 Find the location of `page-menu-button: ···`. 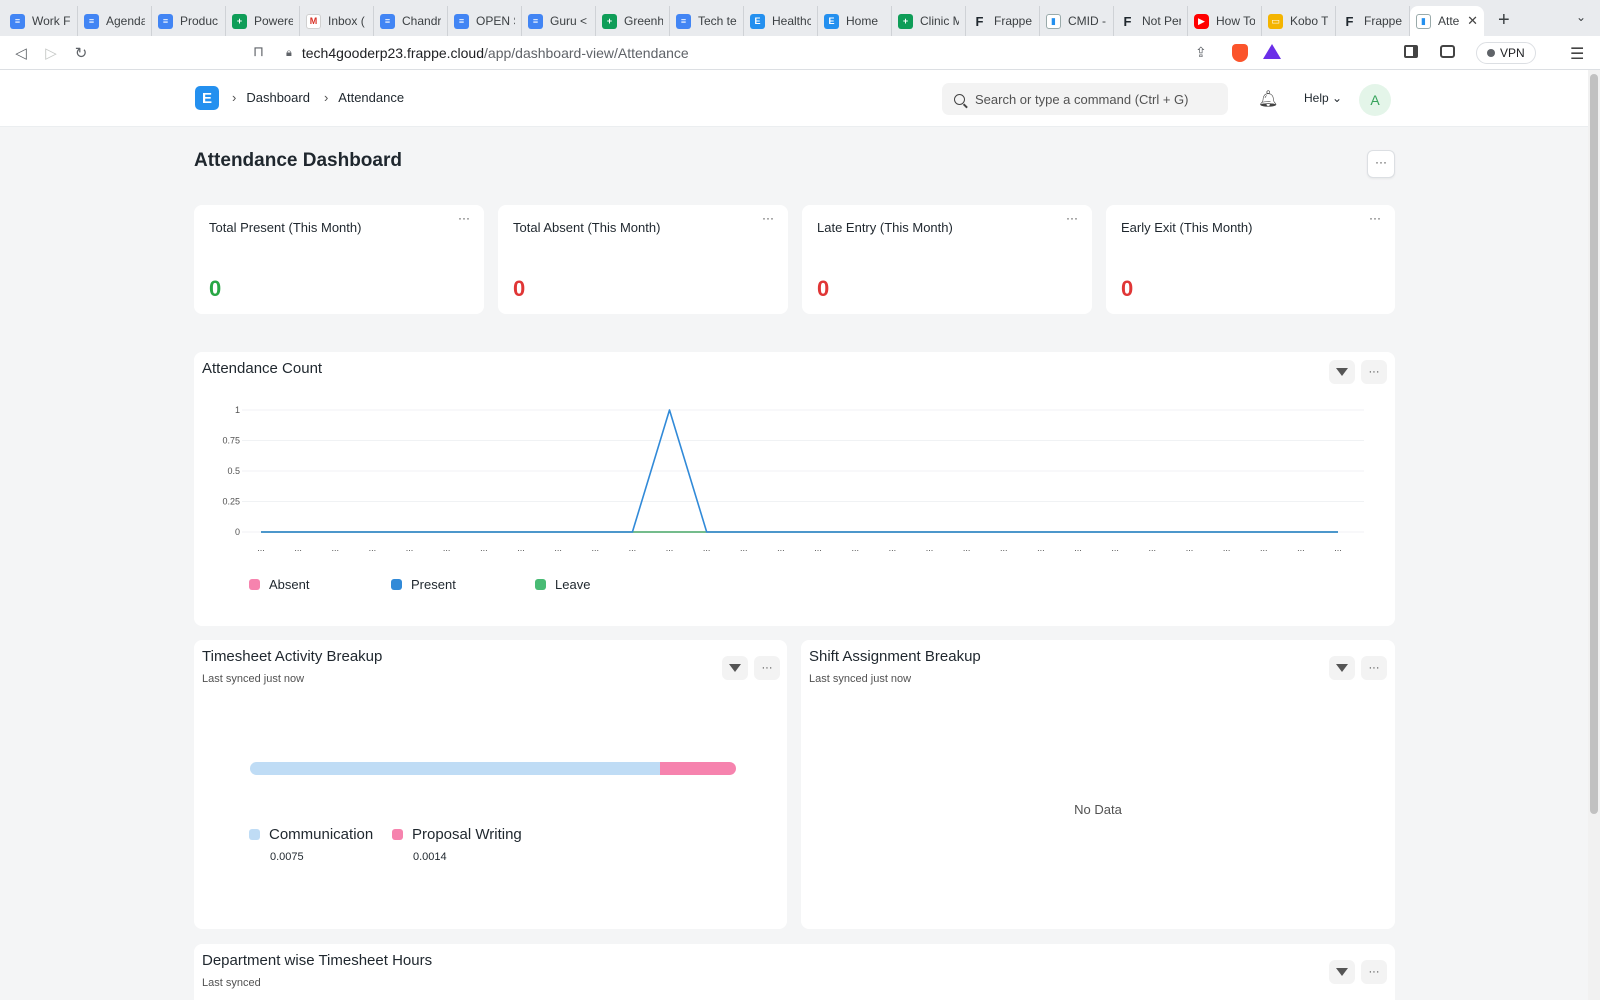

page-menu-button: ··· is located at coordinates (1381, 164).